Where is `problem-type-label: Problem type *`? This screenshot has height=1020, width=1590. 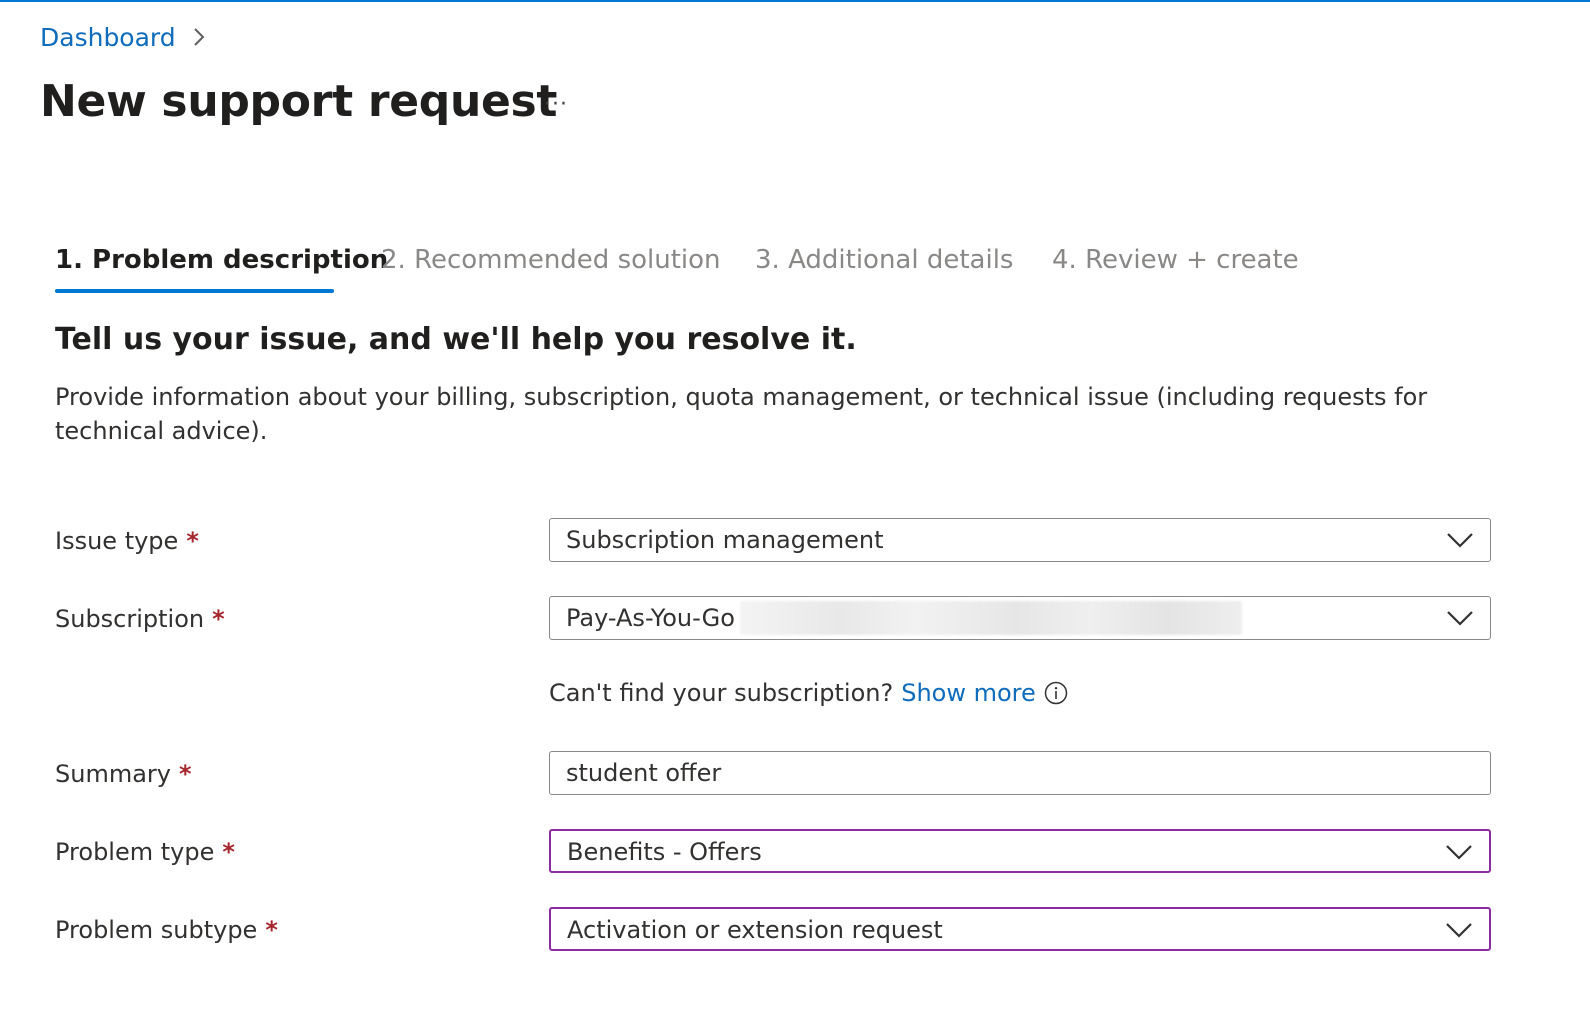
problem-type-label: Problem type * is located at coordinates (145, 852).